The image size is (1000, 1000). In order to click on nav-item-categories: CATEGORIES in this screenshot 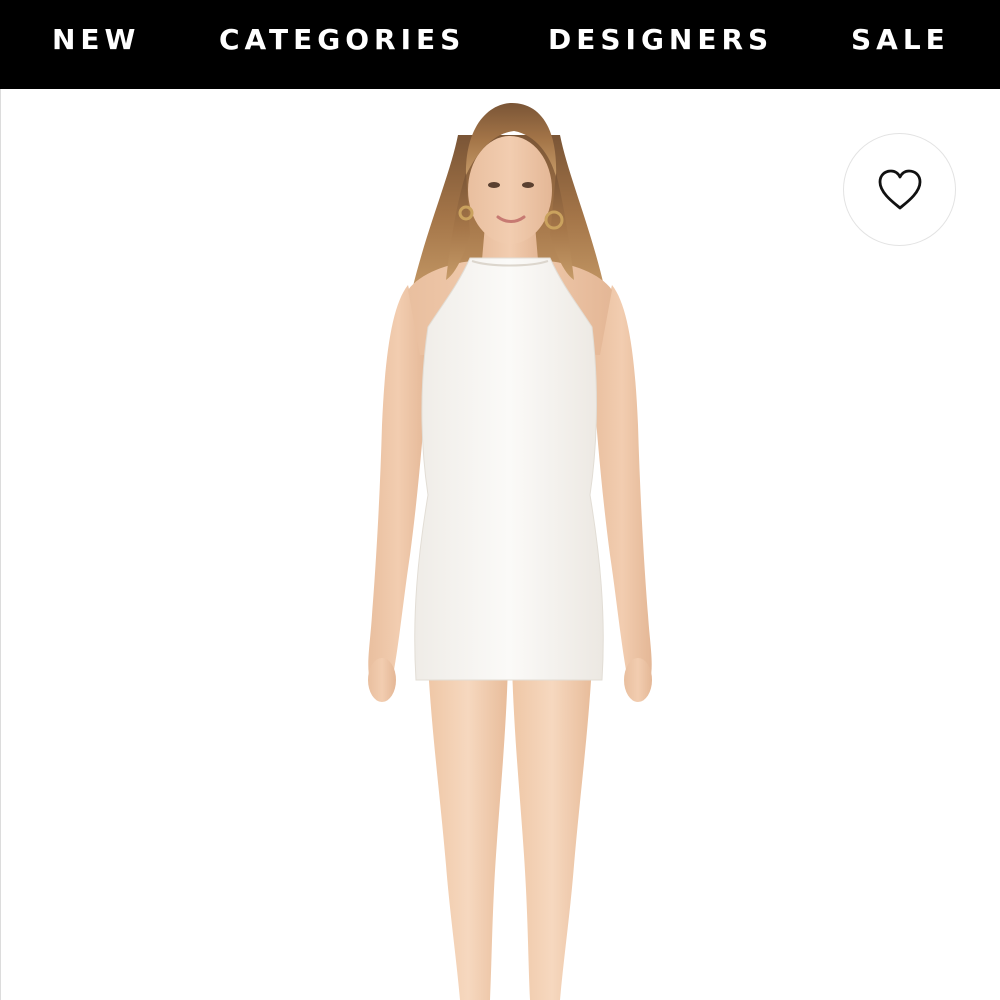, I will do `click(342, 40)`.